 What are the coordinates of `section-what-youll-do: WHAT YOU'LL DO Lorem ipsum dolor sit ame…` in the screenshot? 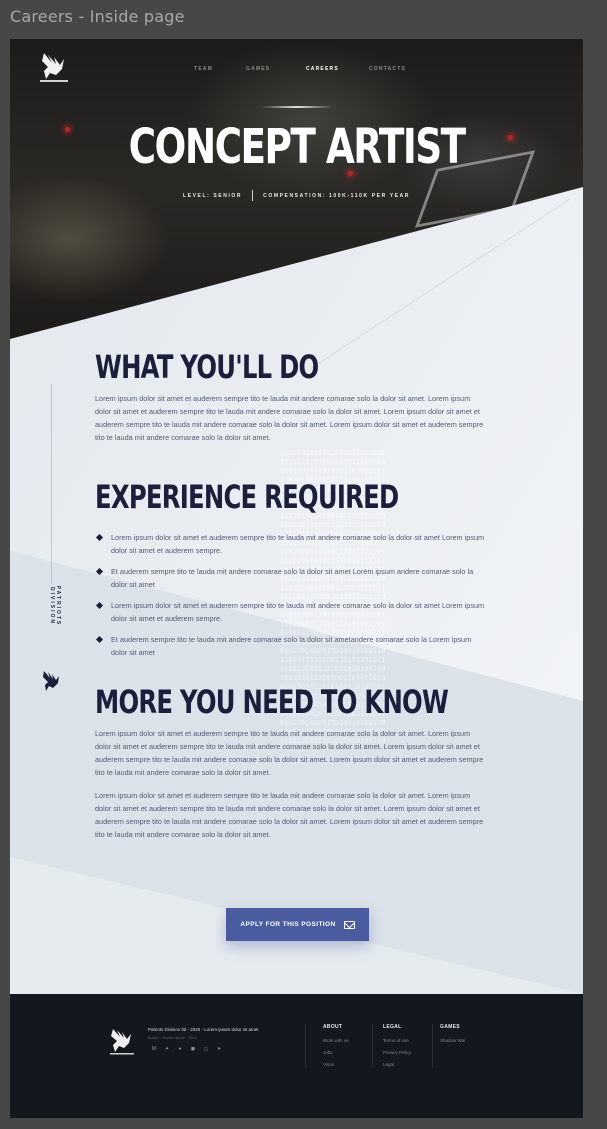 It's located at (290, 397).